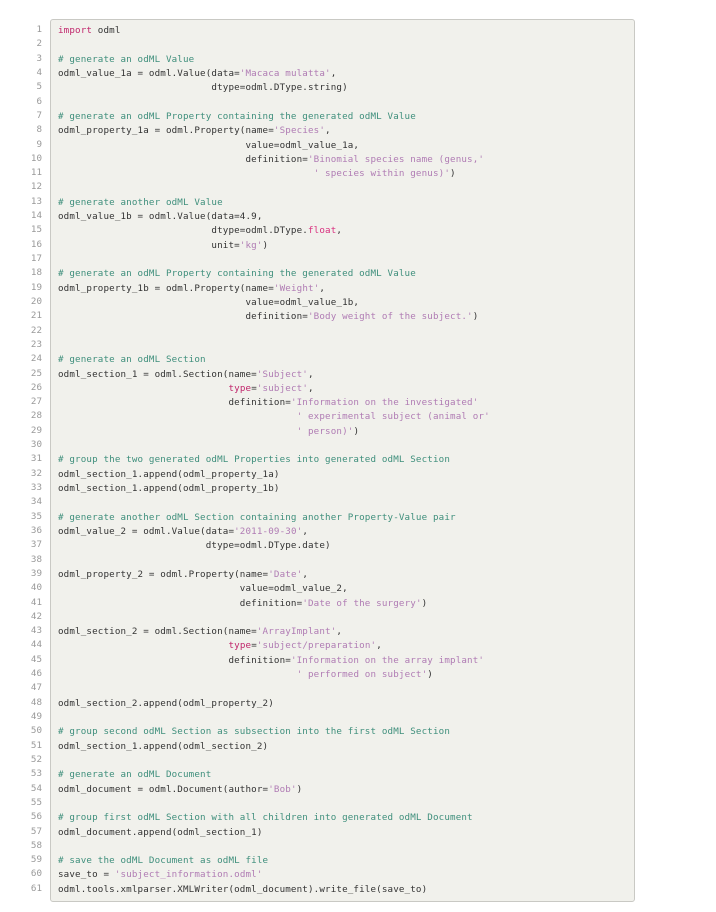  Describe the element at coordinates (36, 459) in the screenshot. I see `line-number: 31` at that location.